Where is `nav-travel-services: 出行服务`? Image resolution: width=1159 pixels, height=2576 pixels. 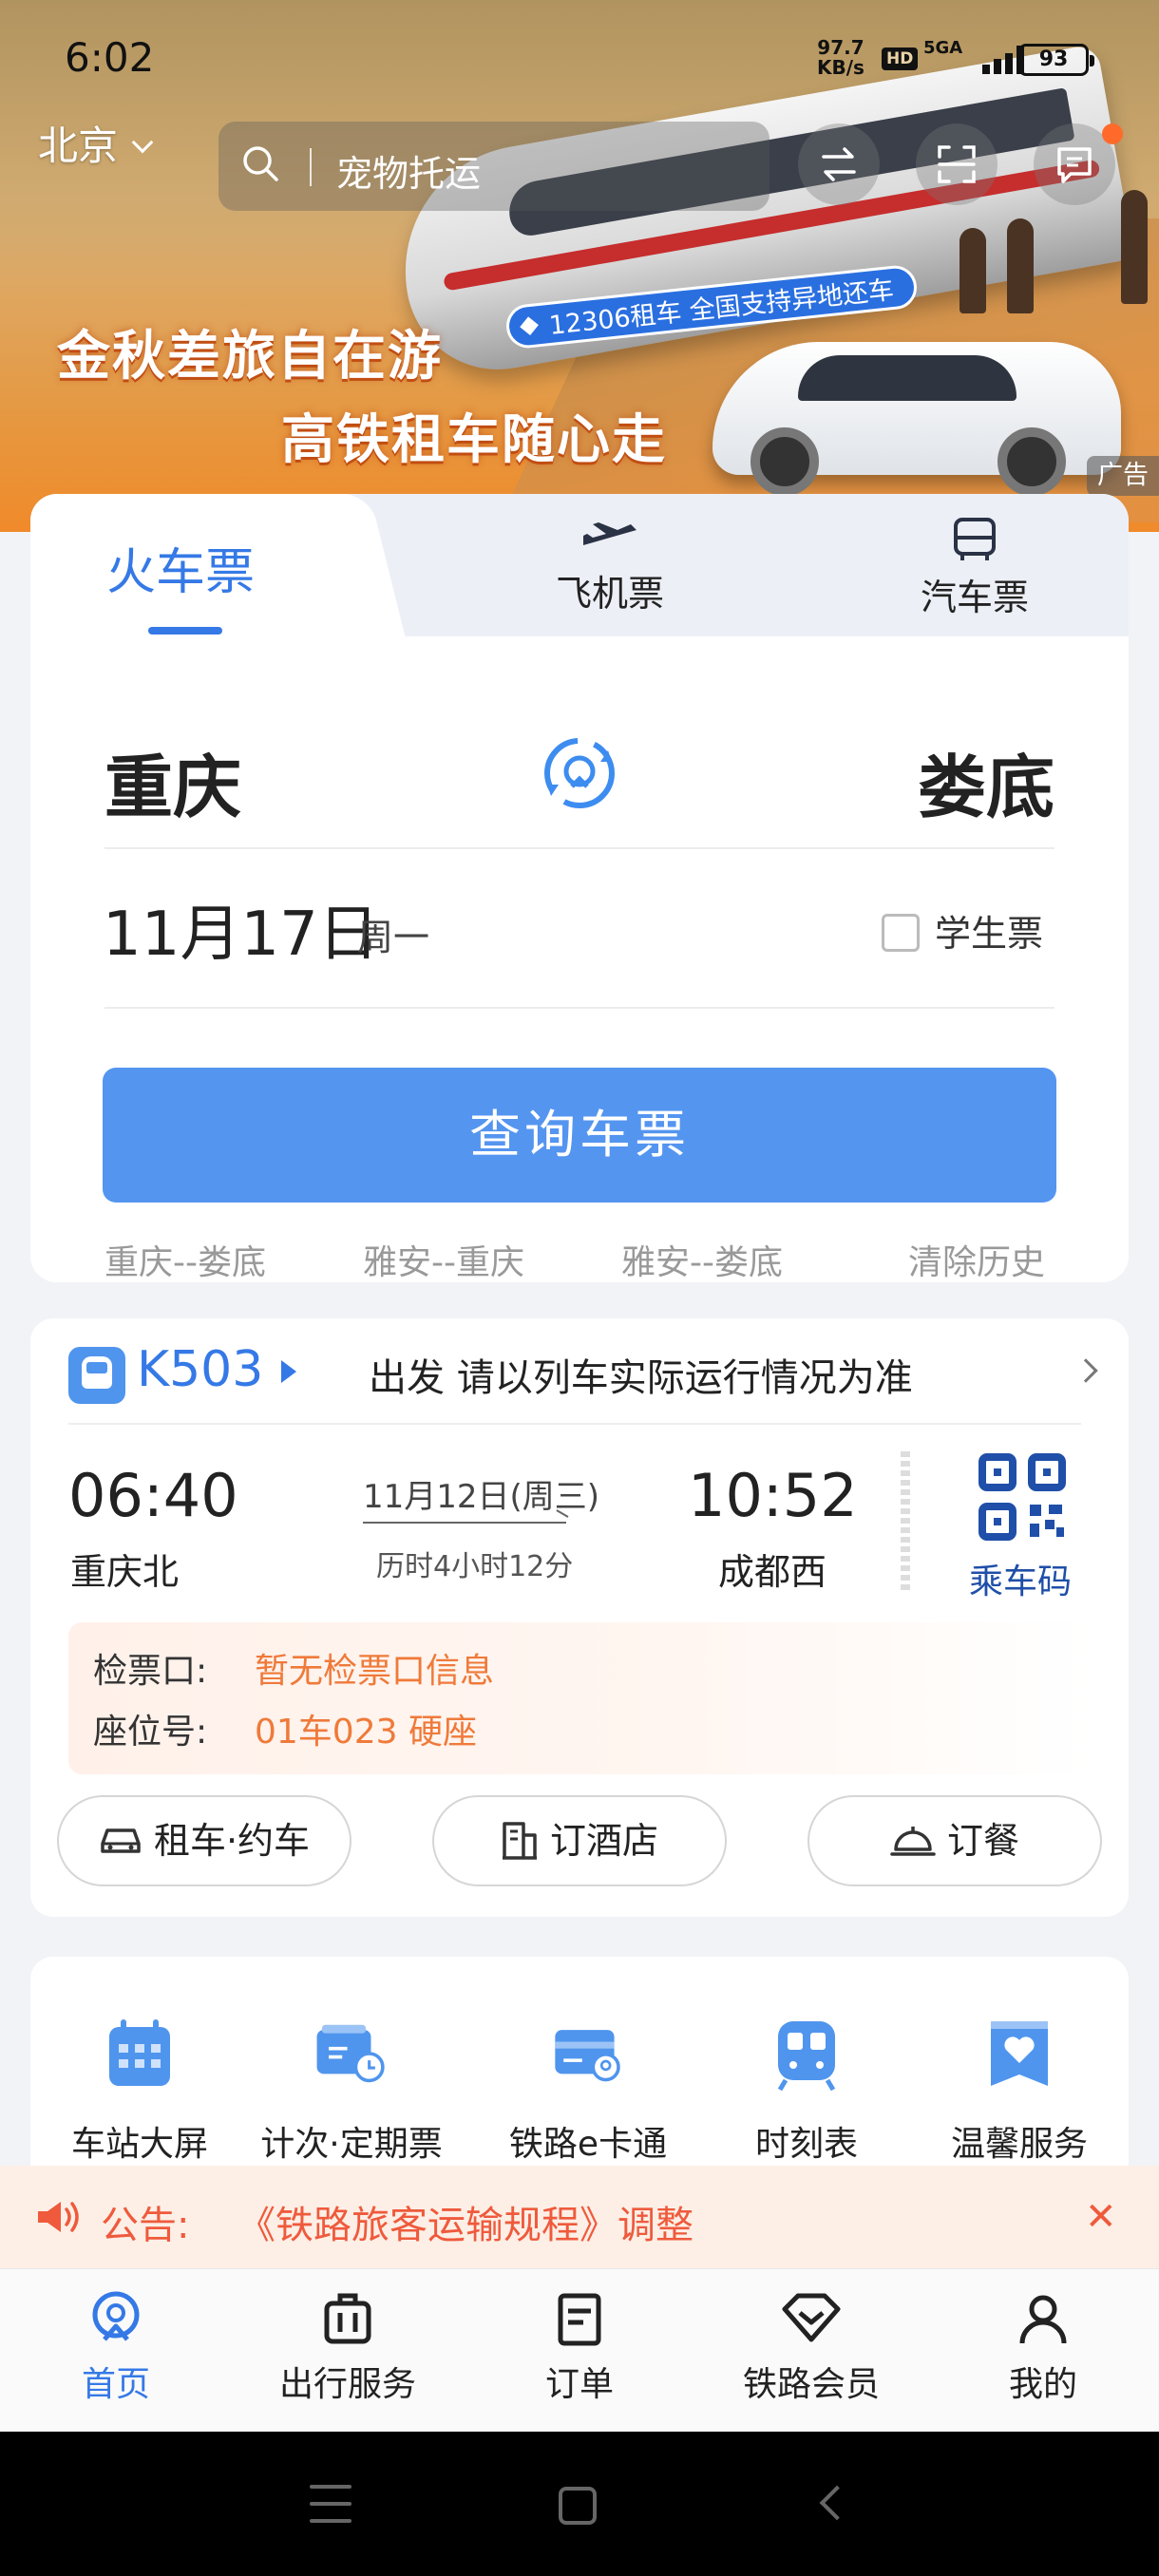
nav-travel-services: 出行服务 is located at coordinates (348, 2348).